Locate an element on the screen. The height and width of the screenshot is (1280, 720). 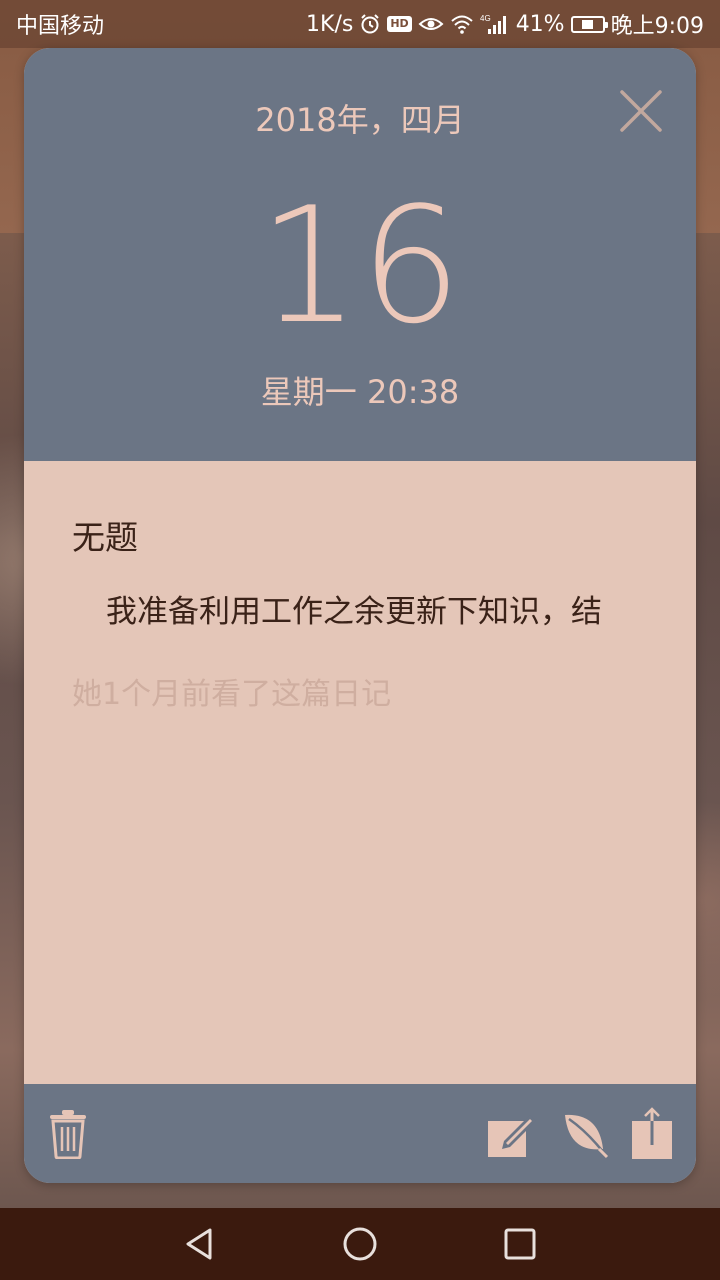
back-icon is located at coordinates (199, 1244).